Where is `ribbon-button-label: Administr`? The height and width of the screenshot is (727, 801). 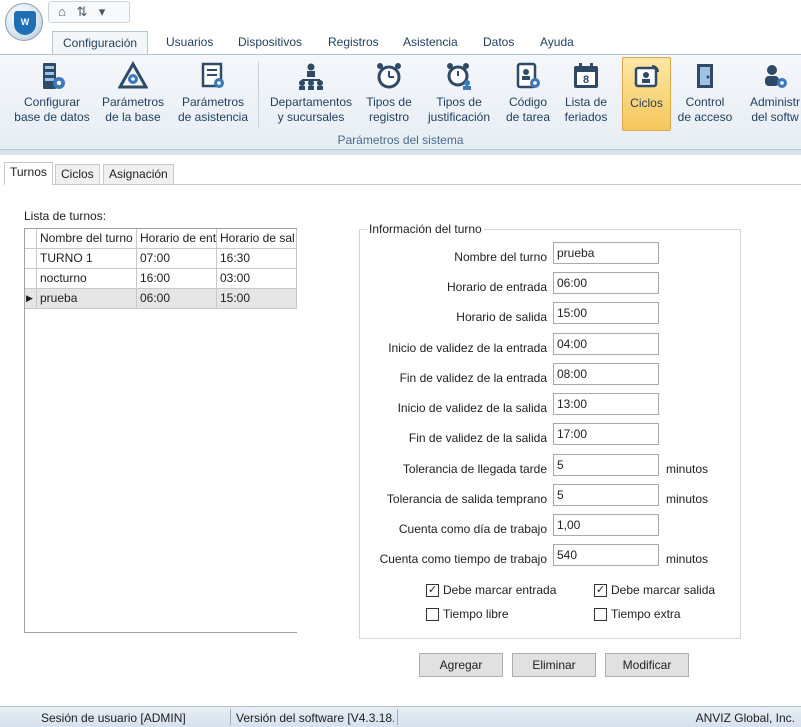 ribbon-button-label: Administr is located at coordinates (774, 102).